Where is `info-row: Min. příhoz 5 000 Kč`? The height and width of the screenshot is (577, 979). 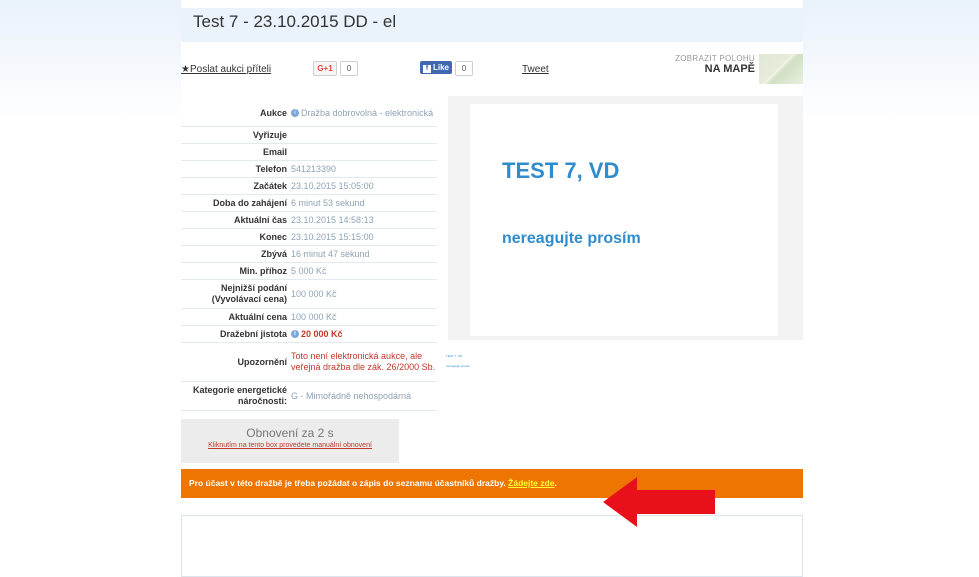 info-row: Min. příhoz 5 000 Kč is located at coordinates (309, 271).